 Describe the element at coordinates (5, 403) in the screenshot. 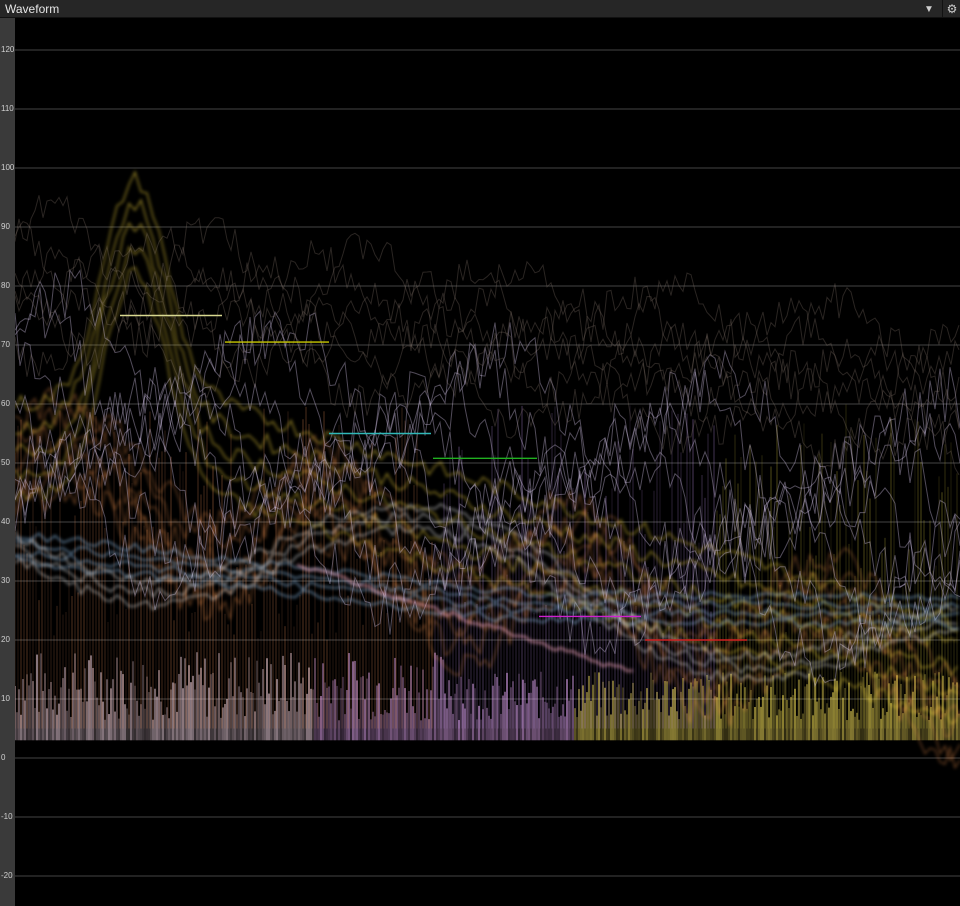

I see `scale-label: 60` at that location.